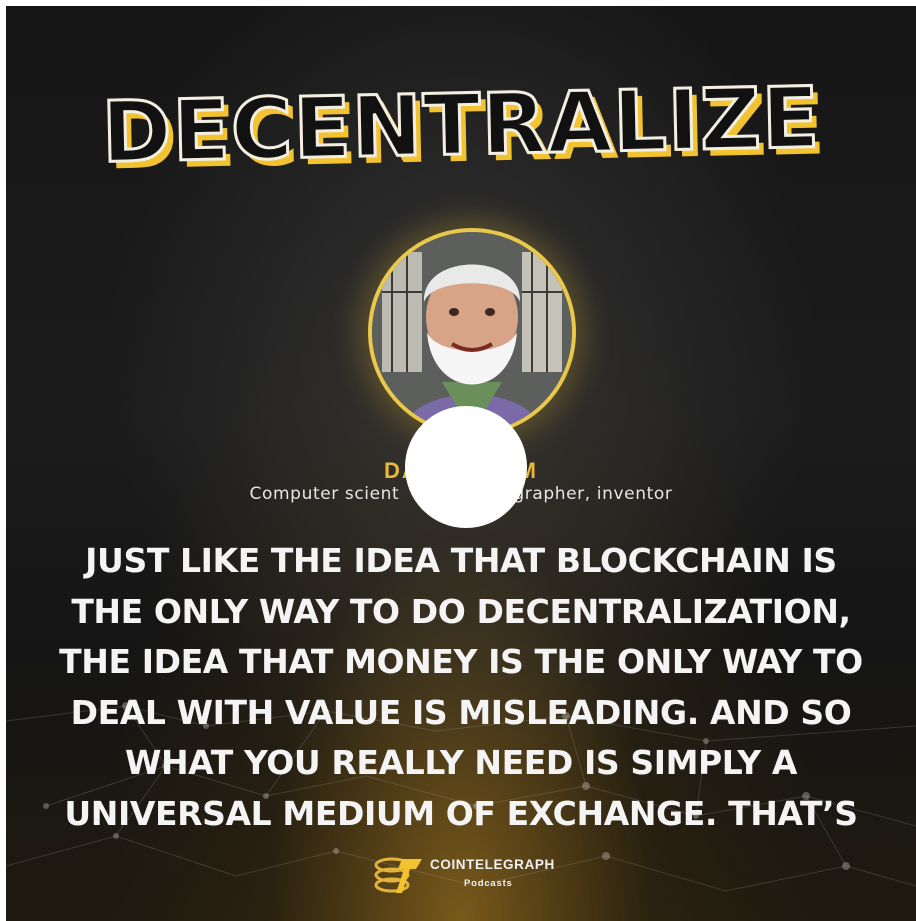 This screenshot has width=916, height=921. What do you see at coordinates (461, 712) in the screenshot?
I see `quote-line: DEAL WITH VALUE IS MISLEADING. AND SO` at bounding box center [461, 712].